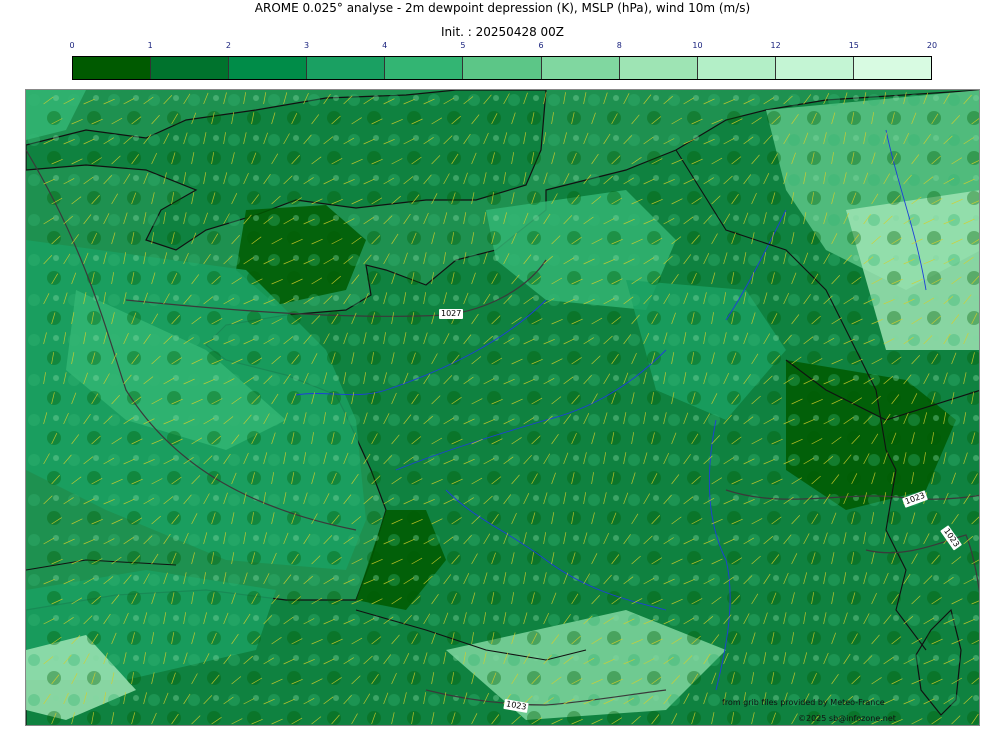 The image size is (1005, 738). What do you see at coordinates (306, 45) in the screenshot?
I see `colorbar-tick-label: 3` at bounding box center [306, 45].